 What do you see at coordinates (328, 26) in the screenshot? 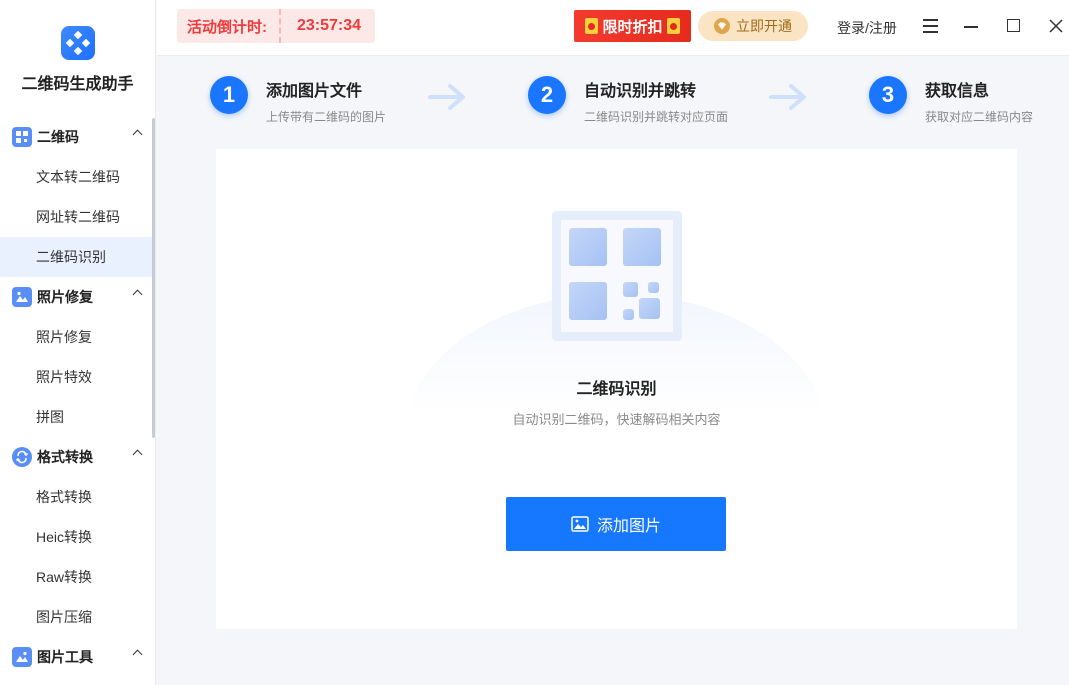
I see `countdown-time: 23:57:34` at bounding box center [328, 26].